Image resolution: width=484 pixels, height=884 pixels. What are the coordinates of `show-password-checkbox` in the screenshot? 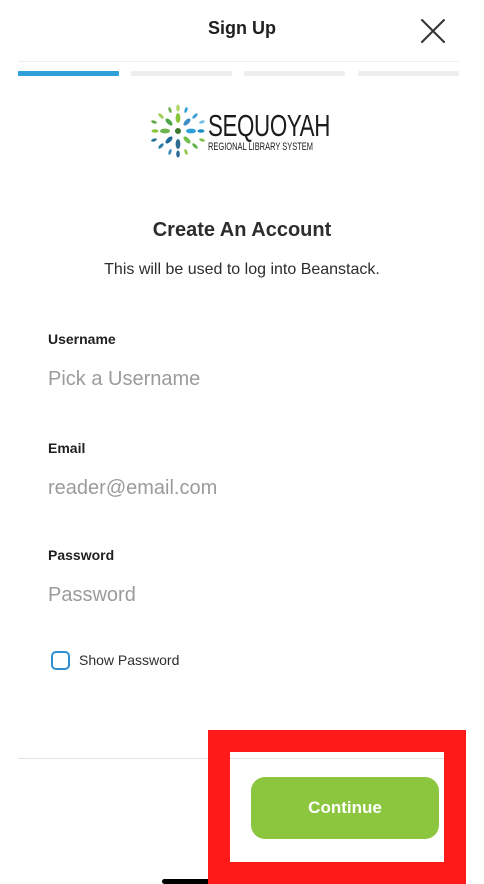 It's located at (60, 660).